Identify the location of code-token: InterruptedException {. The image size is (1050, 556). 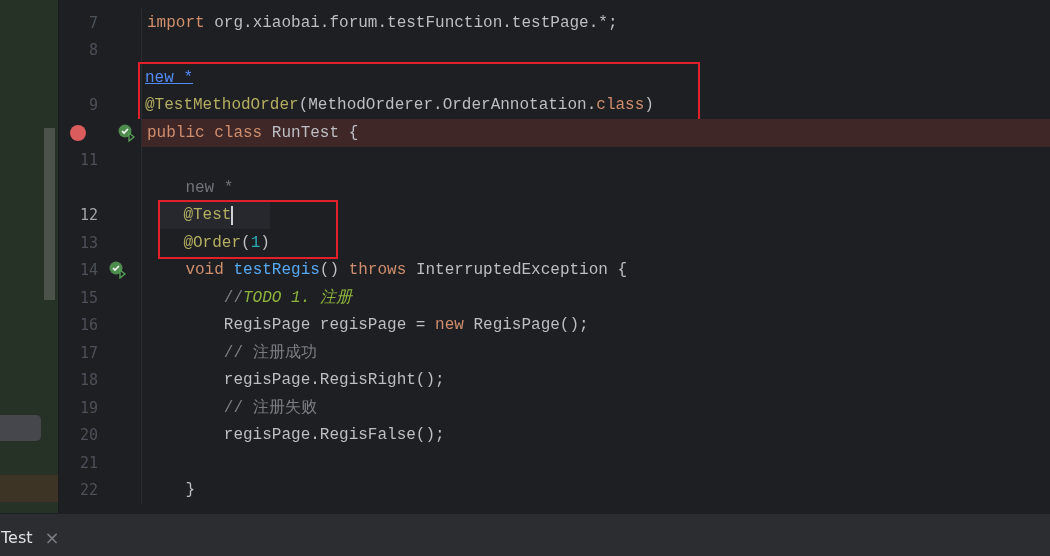
(521, 270).